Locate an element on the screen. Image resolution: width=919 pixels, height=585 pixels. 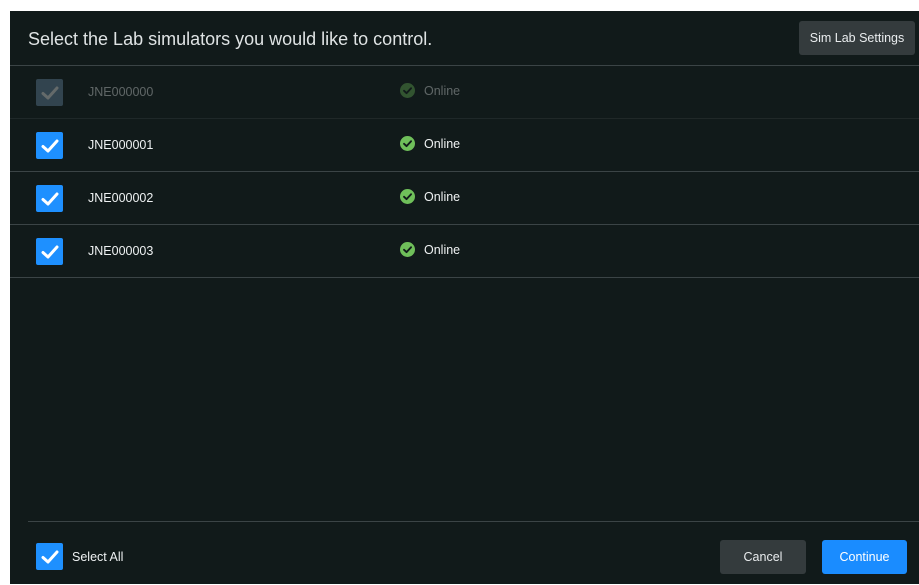
select-all-label: Select All is located at coordinates (98, 556).